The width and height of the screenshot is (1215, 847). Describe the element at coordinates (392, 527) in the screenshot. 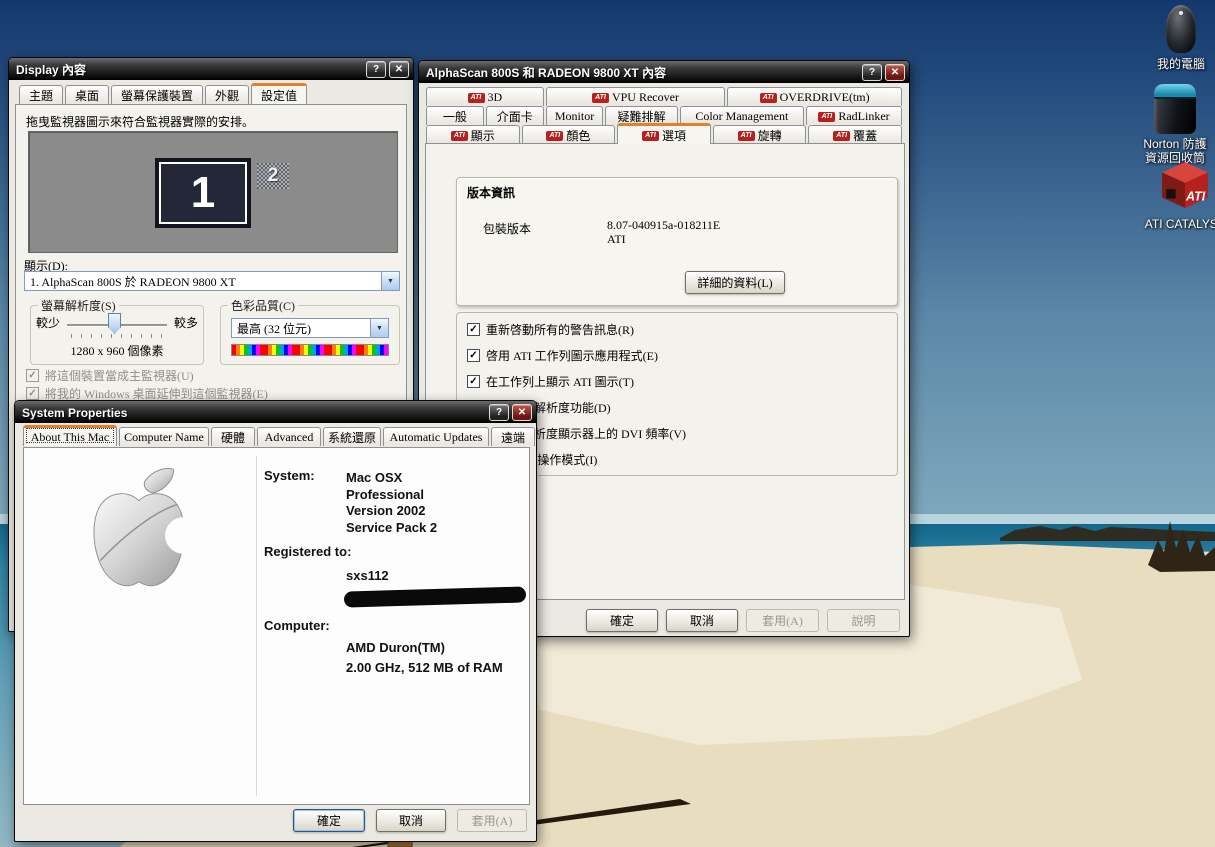

I see `system-line: Service Pack 2` at that location.